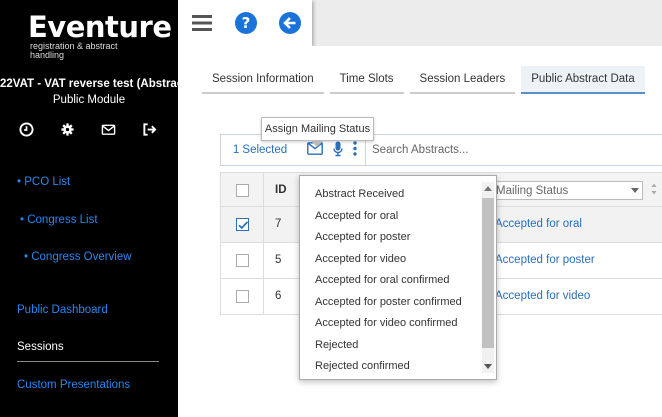 The width and height of the screenshot is (662, 417). I want to click on mailing-status-filter: Mailing Status, so click(564, 190).